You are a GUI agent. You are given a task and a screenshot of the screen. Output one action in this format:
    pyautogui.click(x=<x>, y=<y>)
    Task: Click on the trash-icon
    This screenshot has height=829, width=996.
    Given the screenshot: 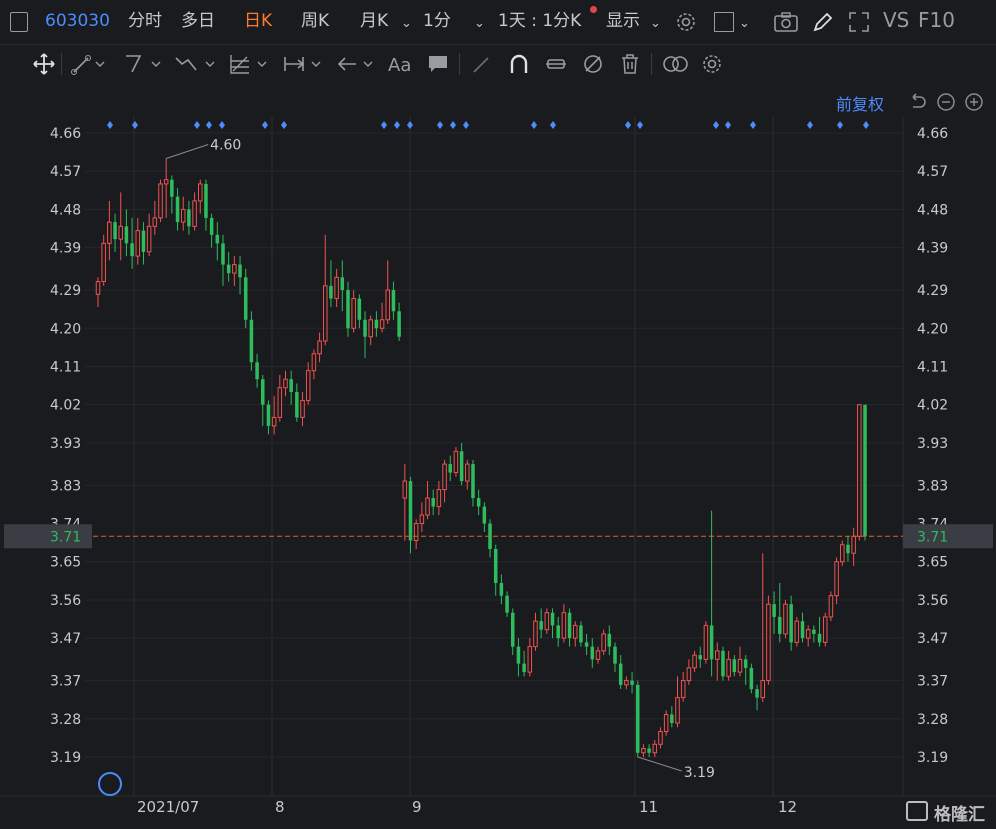 What is the action you would take?
    pyautogui.click(x=630, y=64)
    